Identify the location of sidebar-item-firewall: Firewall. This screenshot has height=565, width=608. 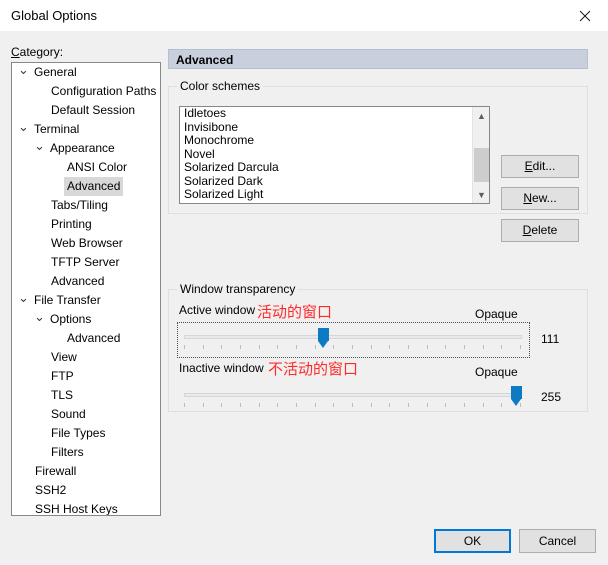
(86, 471).